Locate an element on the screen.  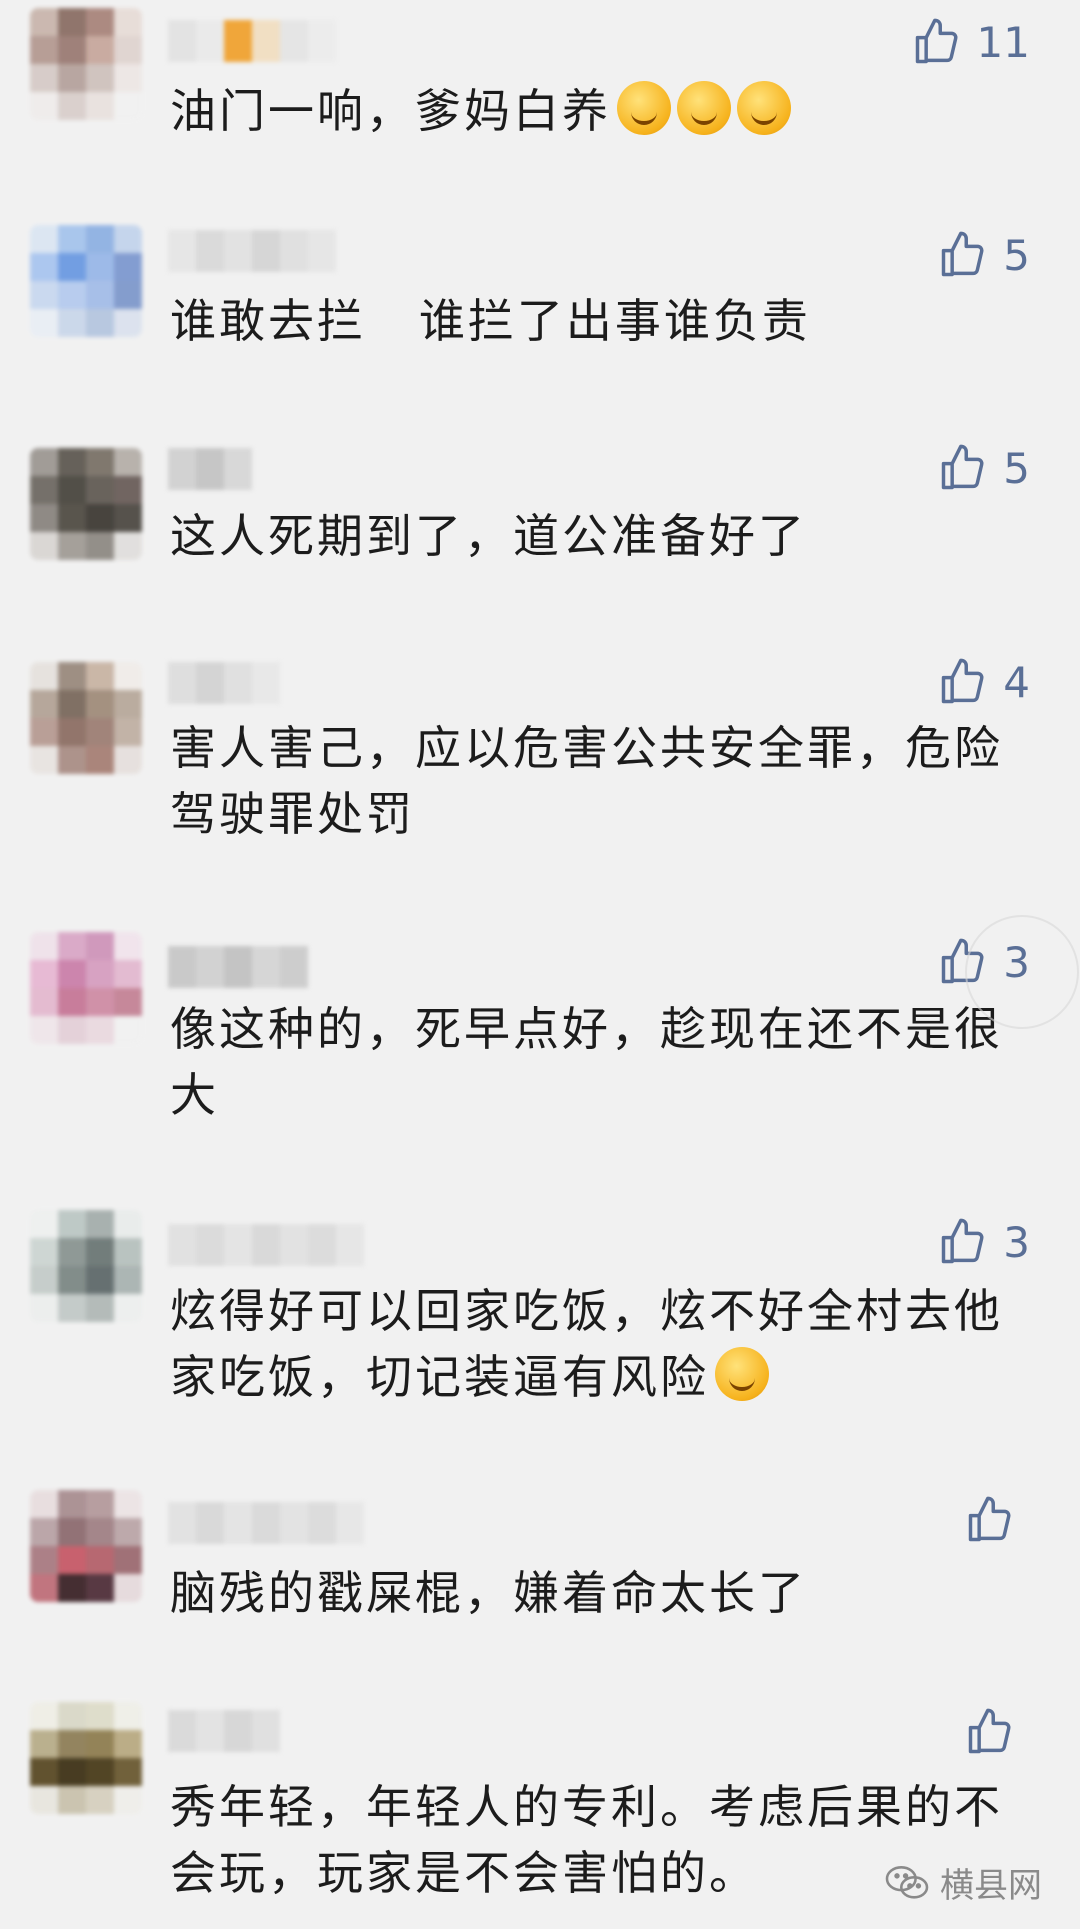
source-watermark: 横县网 is located at coordinates (963, 1882).